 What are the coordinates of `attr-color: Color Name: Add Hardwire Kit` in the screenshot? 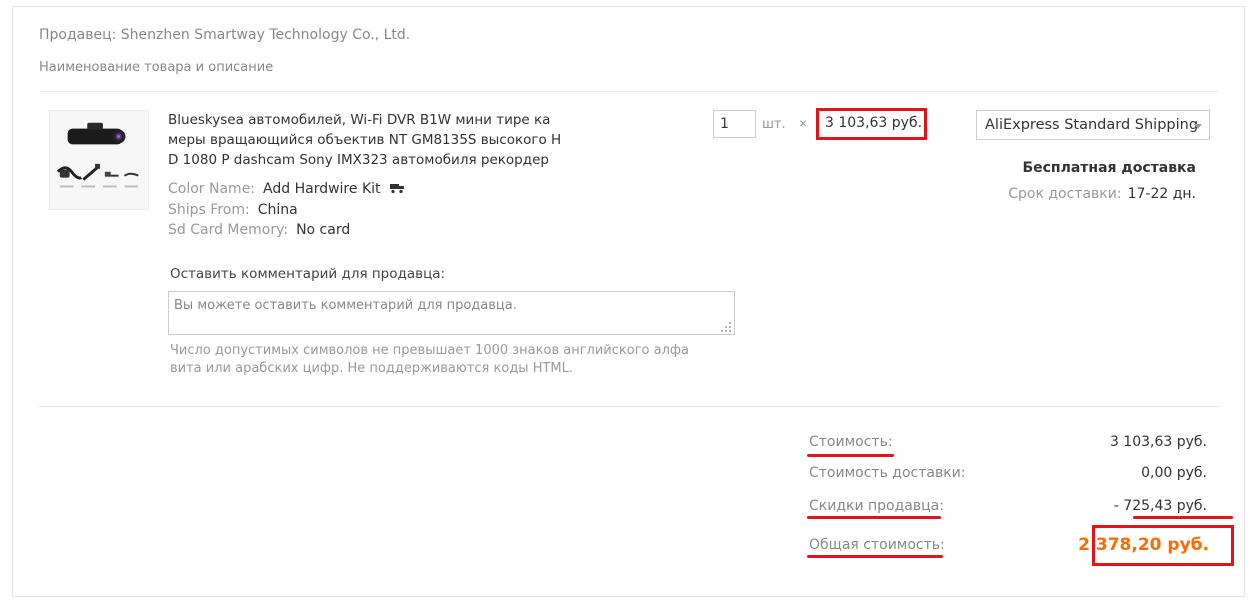 It's located at (286, 189).